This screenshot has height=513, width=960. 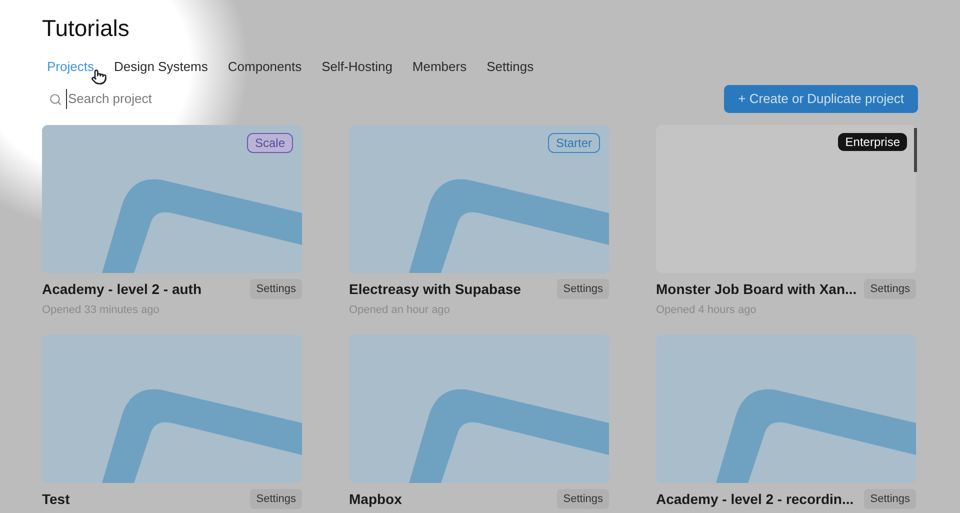 I want to click on tab: Components, so click(x=265, y=67).